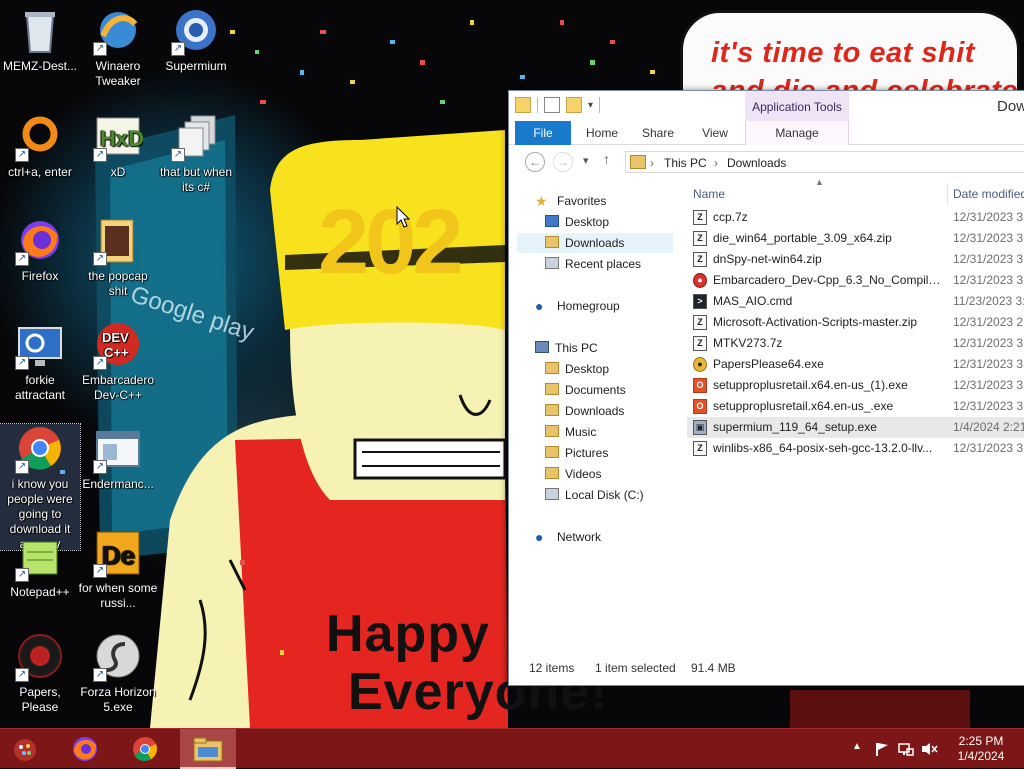  Describe the element at coordinates (118, 47) in the screenshot. I see `desktop-icon-winaero: ↗ Winaero Tweaker` at that location.